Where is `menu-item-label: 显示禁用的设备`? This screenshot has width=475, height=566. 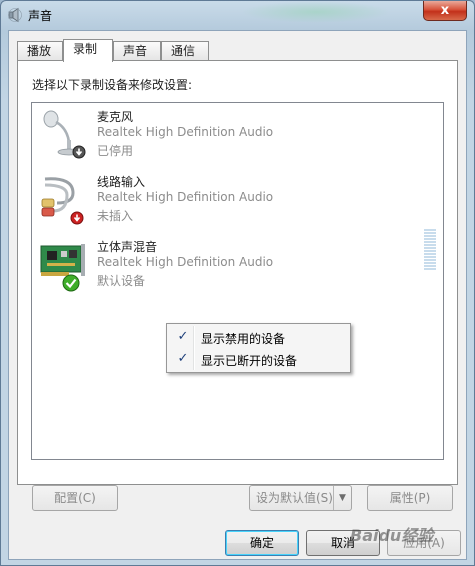 menu-item-label: 显示禁用的设备 is located at coordinates (243, 339).